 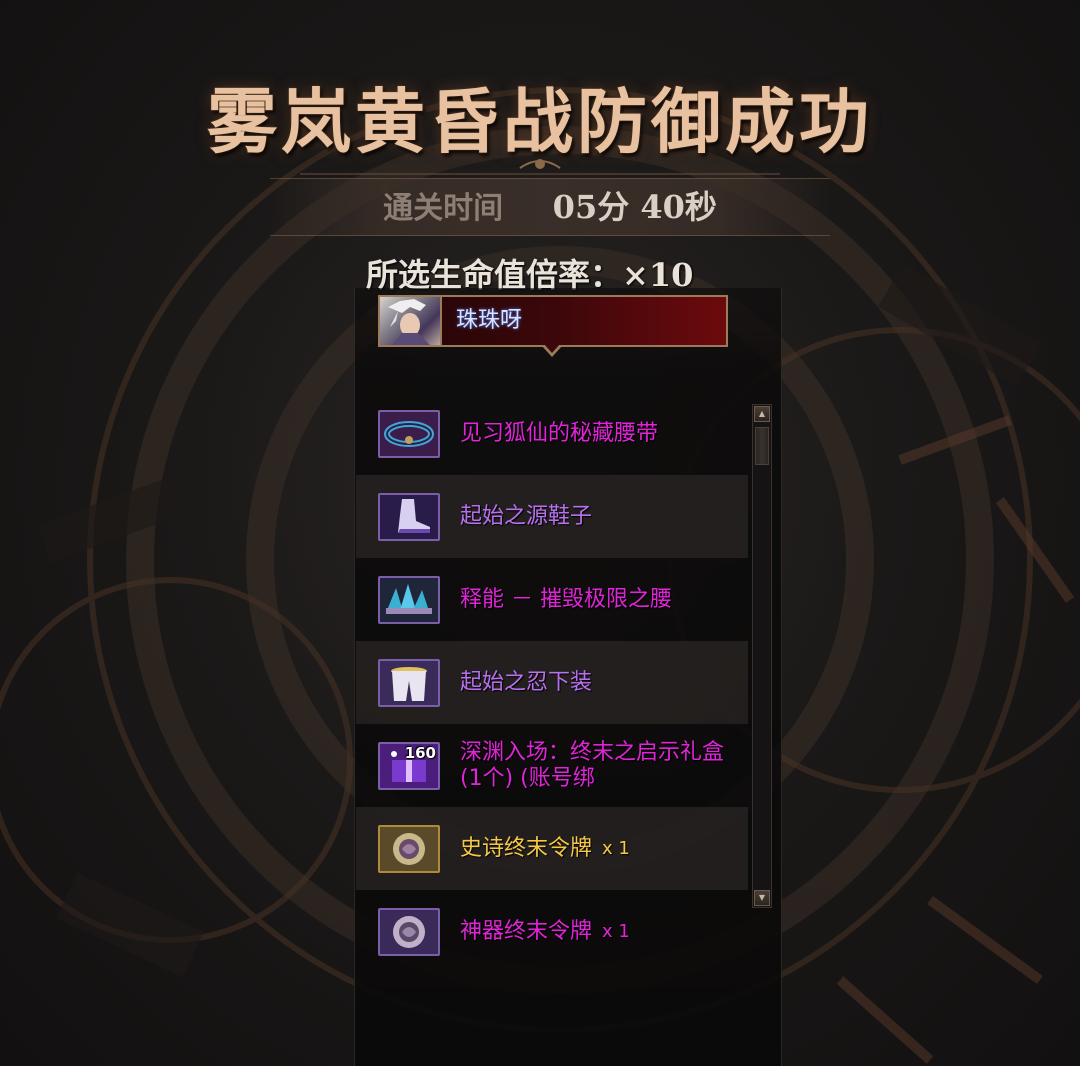 I want to click on reward-item: 释能 － 摧毁极限之腰, so click(x=552, y=599).